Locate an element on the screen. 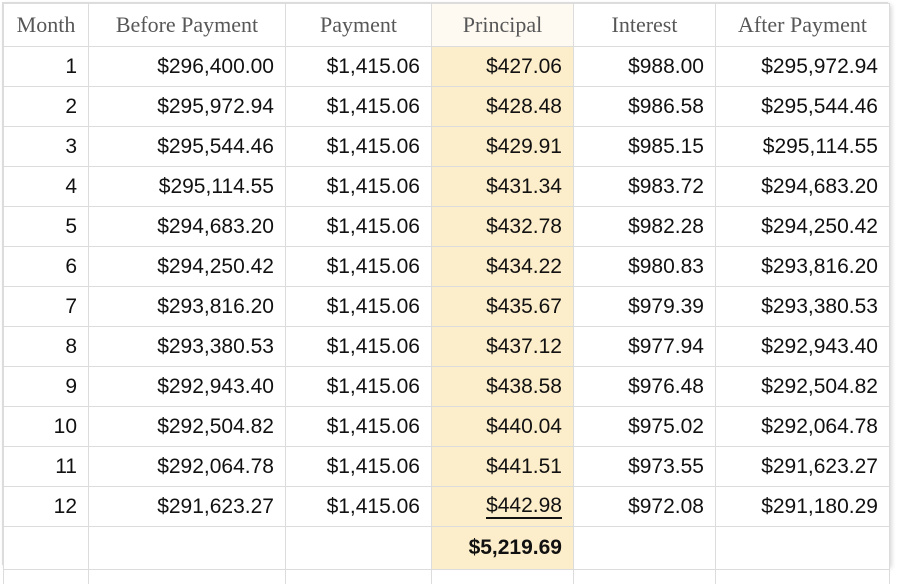  cell-month: 9 is located at coordinates (46, 387).